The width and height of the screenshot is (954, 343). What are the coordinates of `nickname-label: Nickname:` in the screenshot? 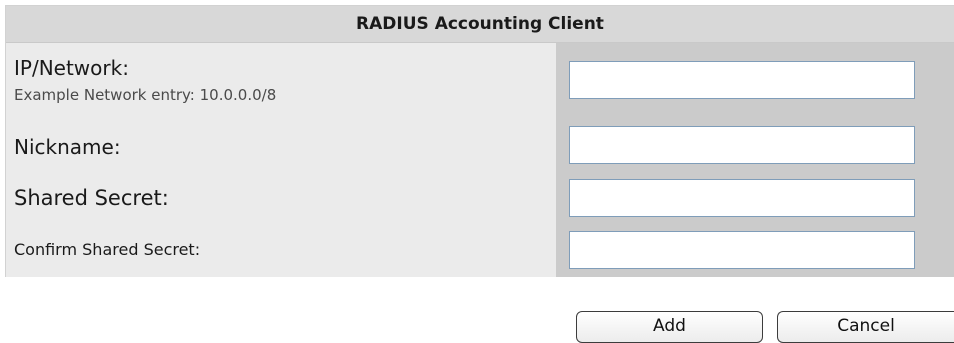 It's located at (67, 147).